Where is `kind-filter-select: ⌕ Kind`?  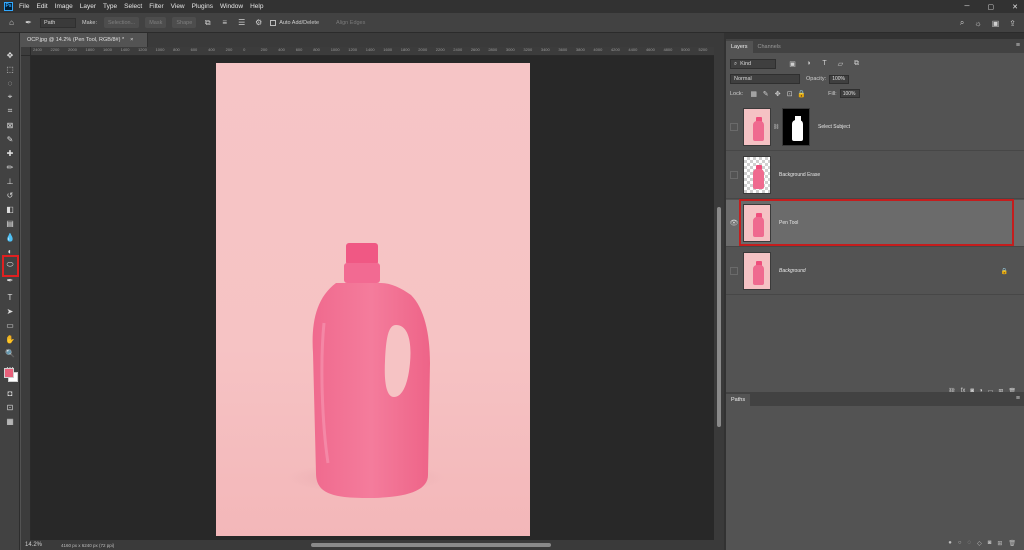
kind-filter-select: ⌕ Kind is located at coordinates (753, 64).